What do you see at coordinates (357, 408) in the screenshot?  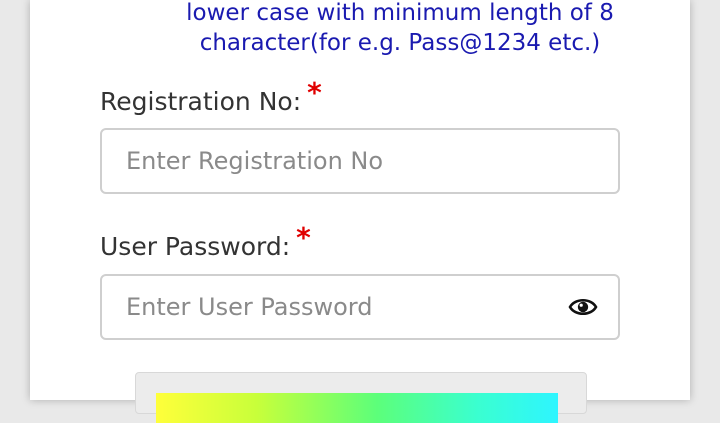 I see `captcha-image` at bounding box center [357, 408].